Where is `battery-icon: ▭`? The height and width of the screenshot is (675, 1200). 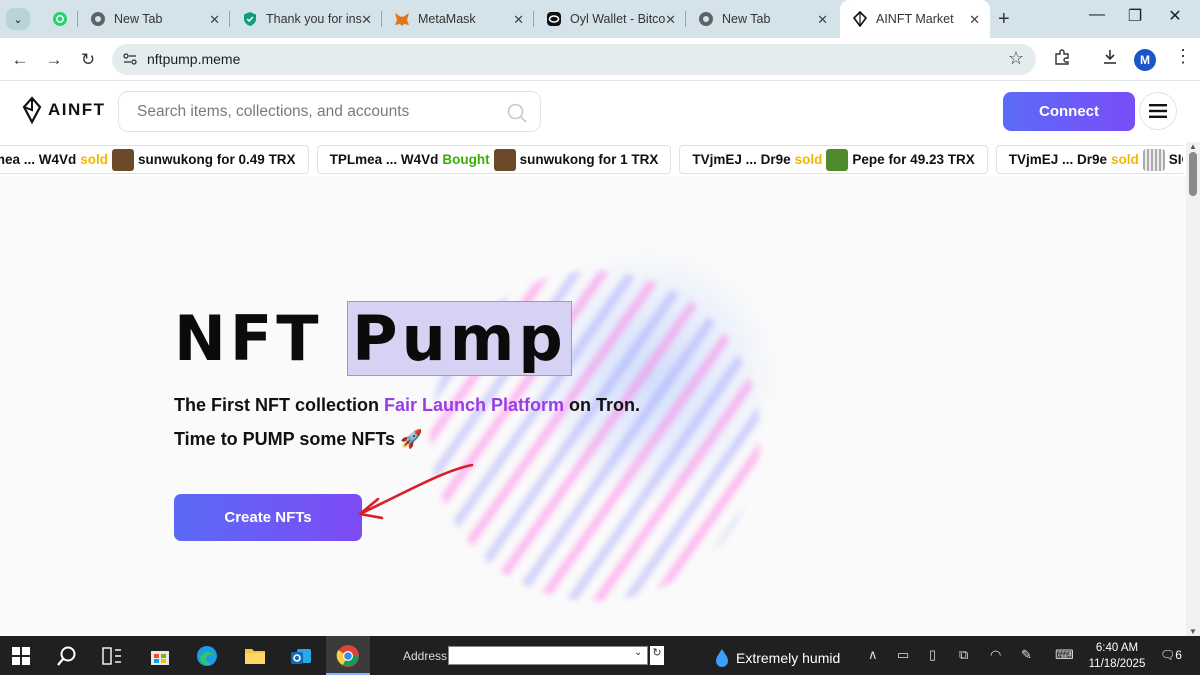 battery-icon: ▭ is located at coordinates (903, 655).